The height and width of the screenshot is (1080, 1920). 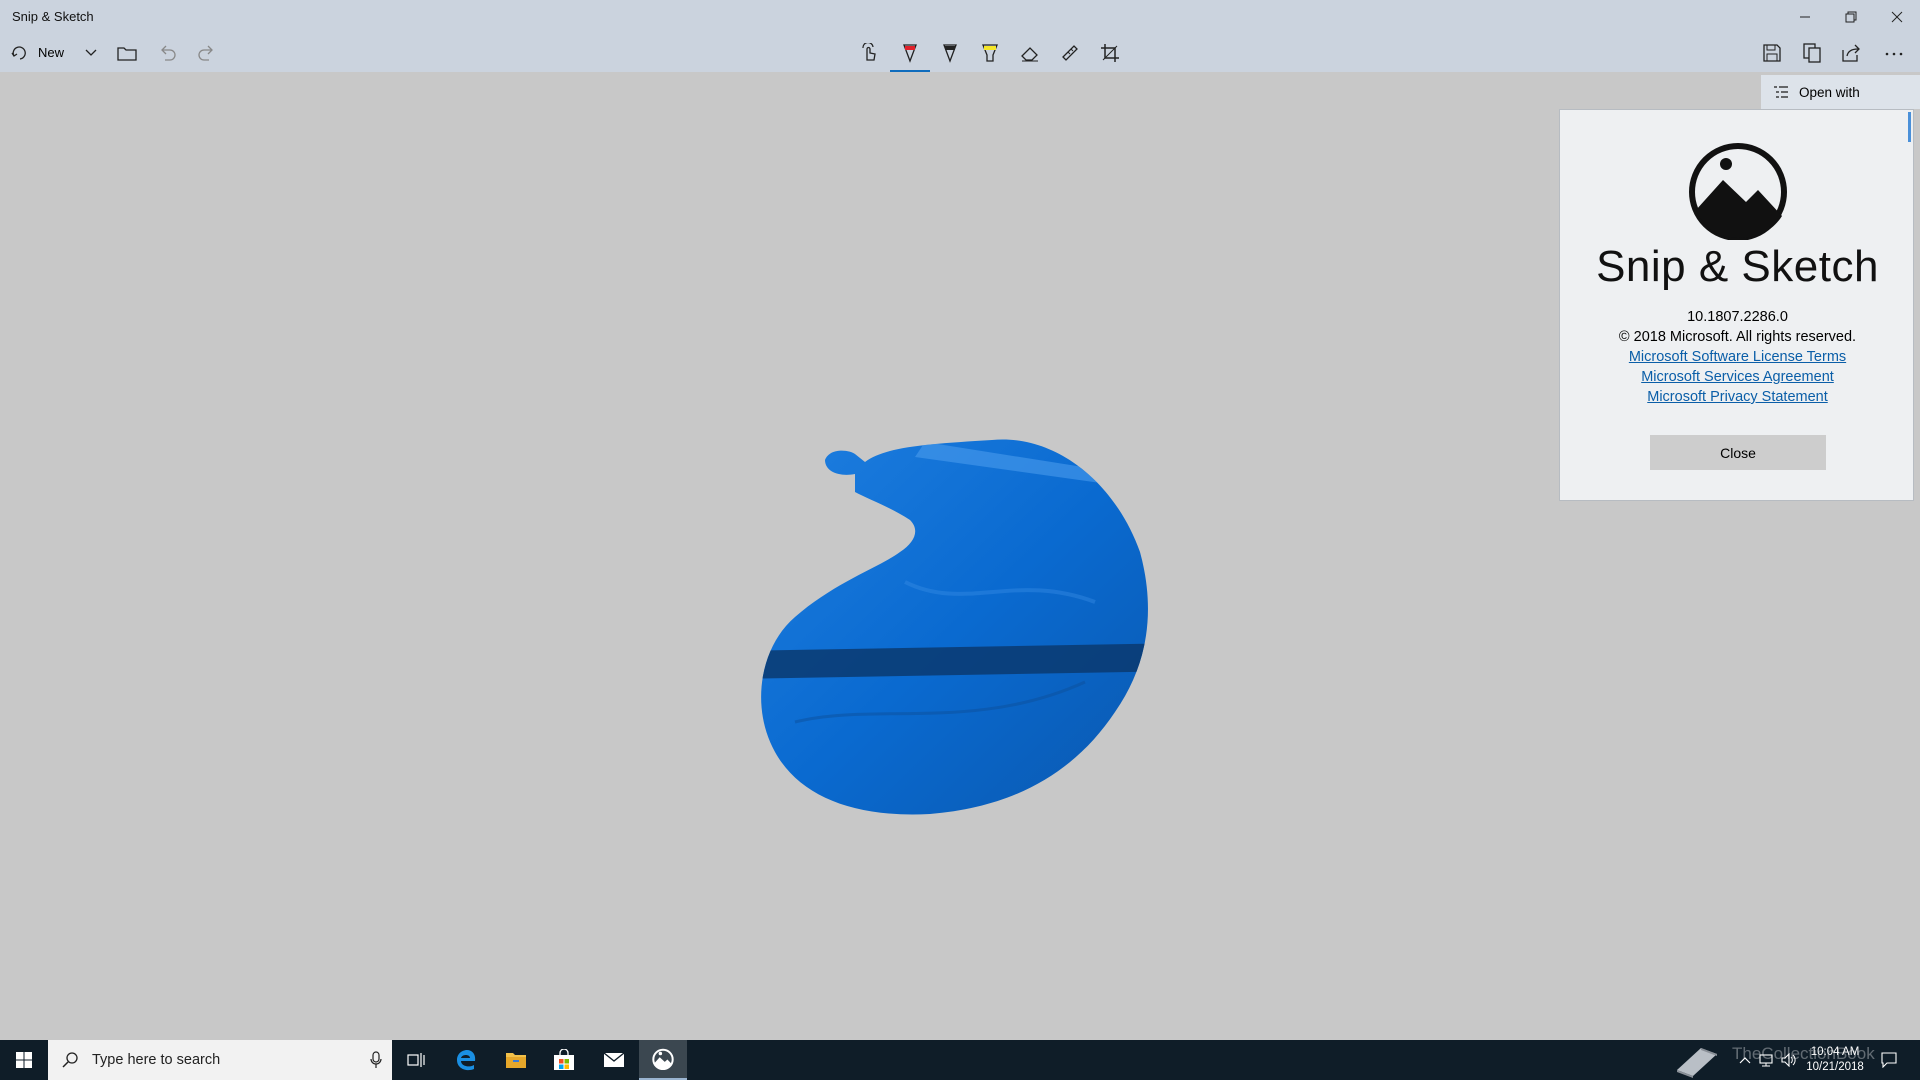 I want to click on restore-icon, so click(x=1851, y=16).